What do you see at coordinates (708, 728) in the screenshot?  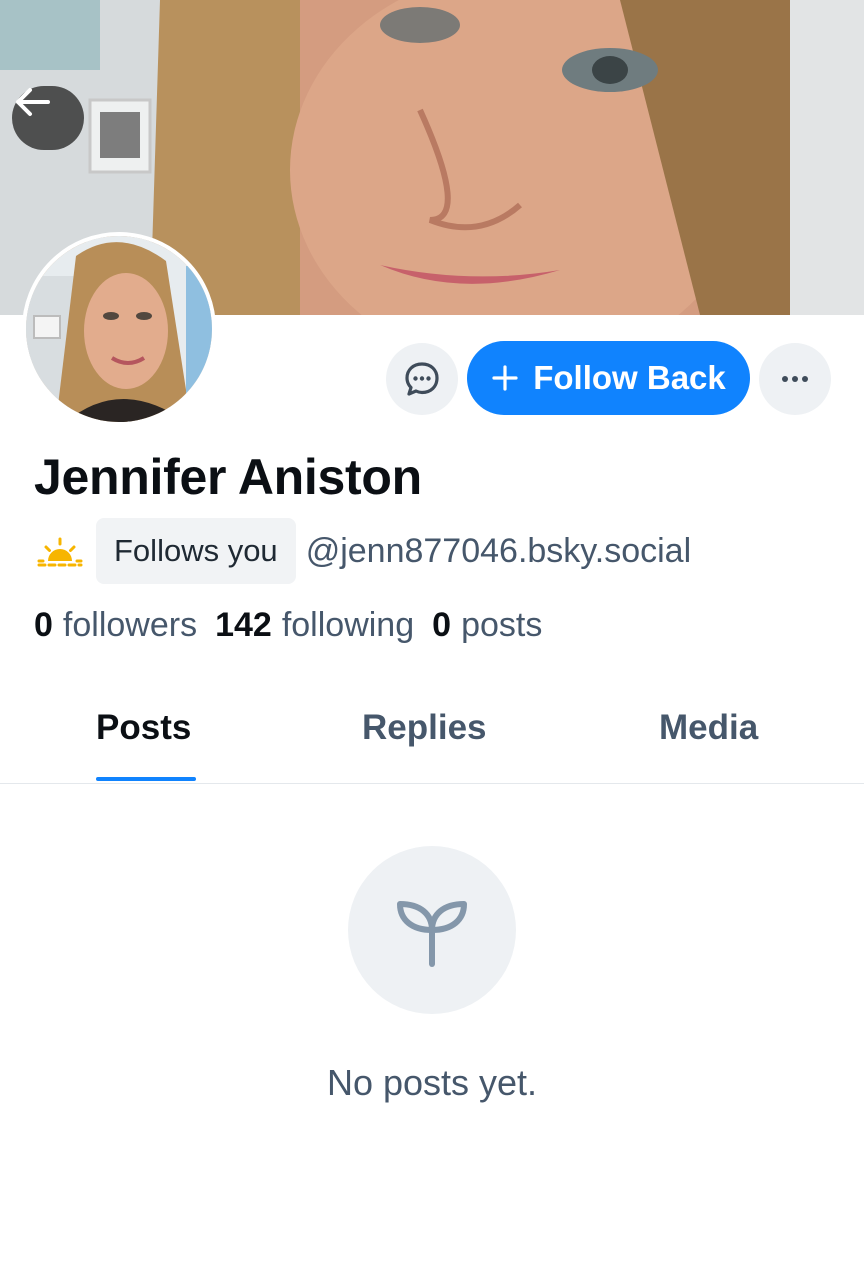 I see `tab-media: Media` at bounding box center [708, 728].